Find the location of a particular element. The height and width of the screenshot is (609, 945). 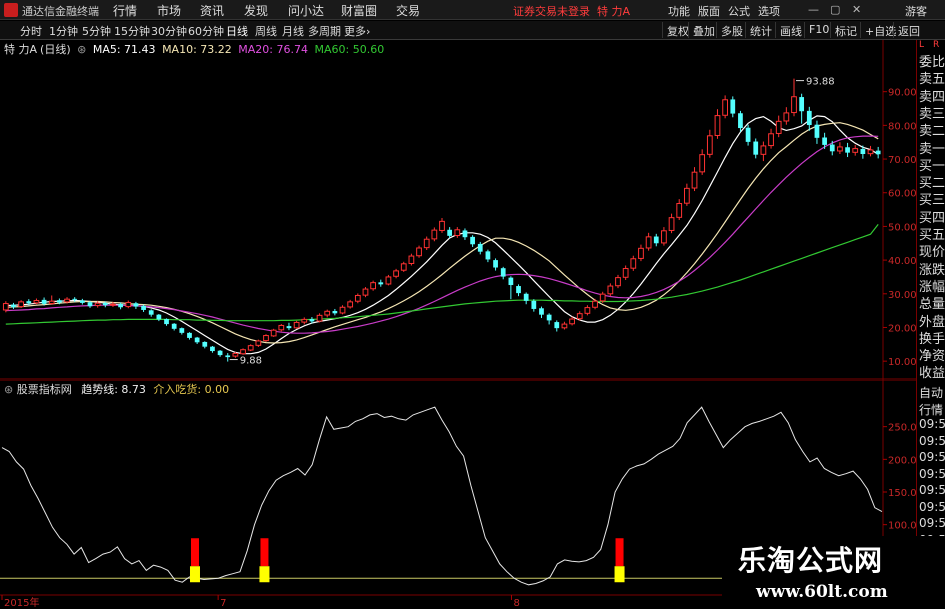

menu-shichang: 市场 is located at coordinates (169, 10).